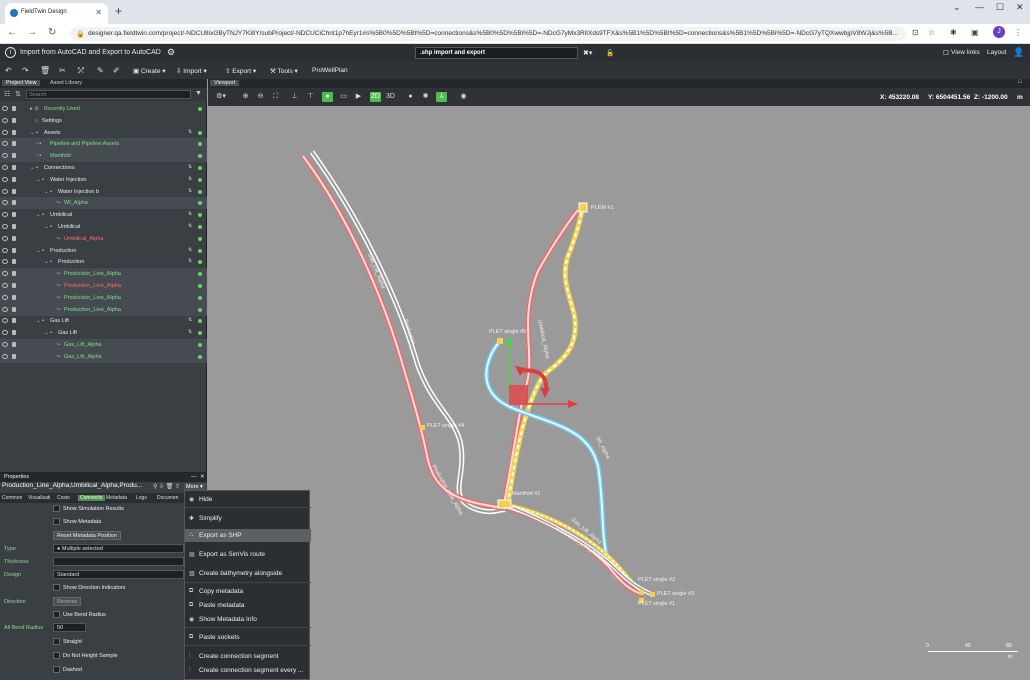 The image size is (1030, 680). Describe the element at coordinates (87, 535) in the screenshot. I see `reset-metadata-position-button: Reset Metadata Position` at that location.